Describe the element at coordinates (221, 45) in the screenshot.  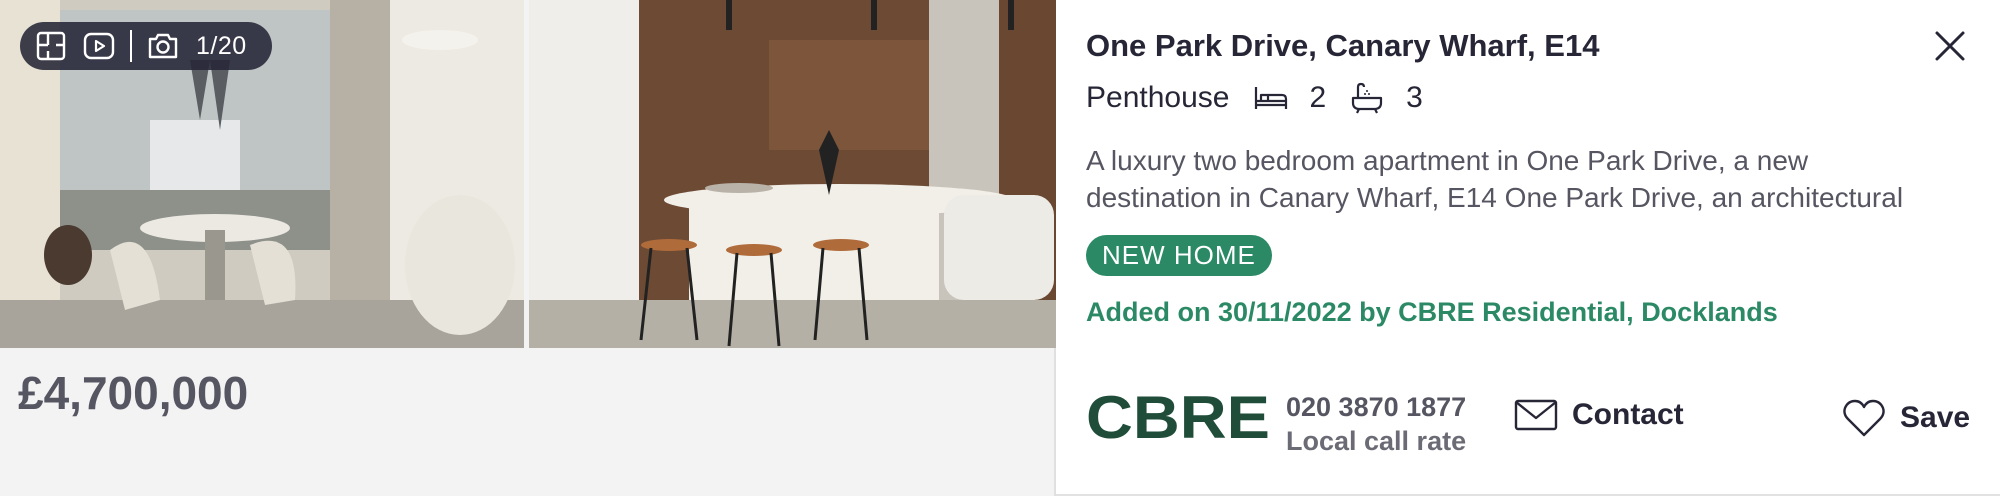
I see `photo-counter: 1/20` at that location.